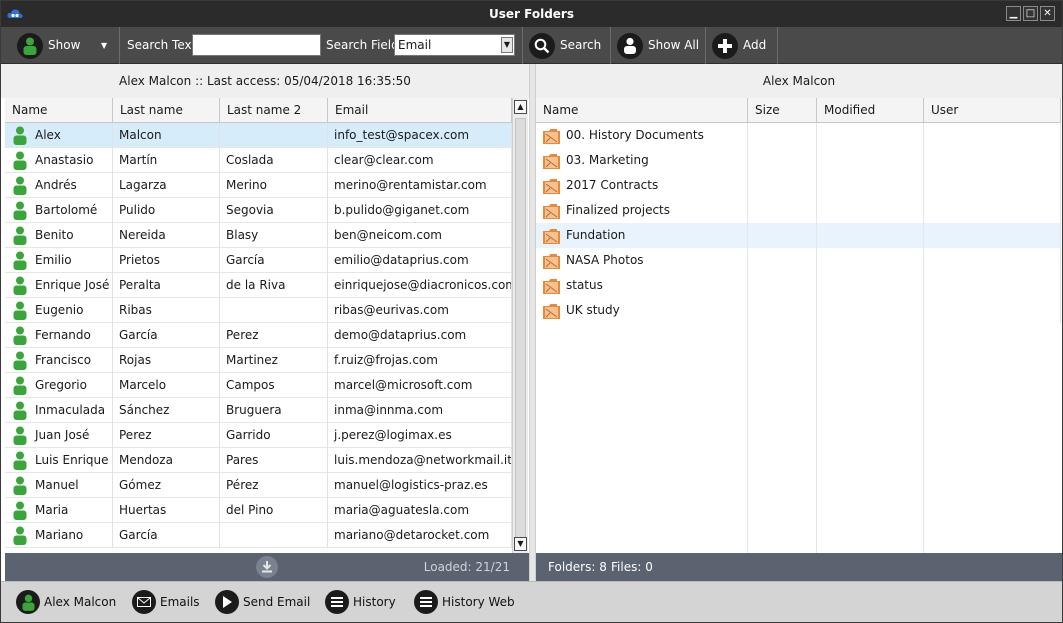 This screenshot has width=1063, height=623. Describe the element at coordinates (267, 567) in the screenshot. I see `download-icon` at that location.